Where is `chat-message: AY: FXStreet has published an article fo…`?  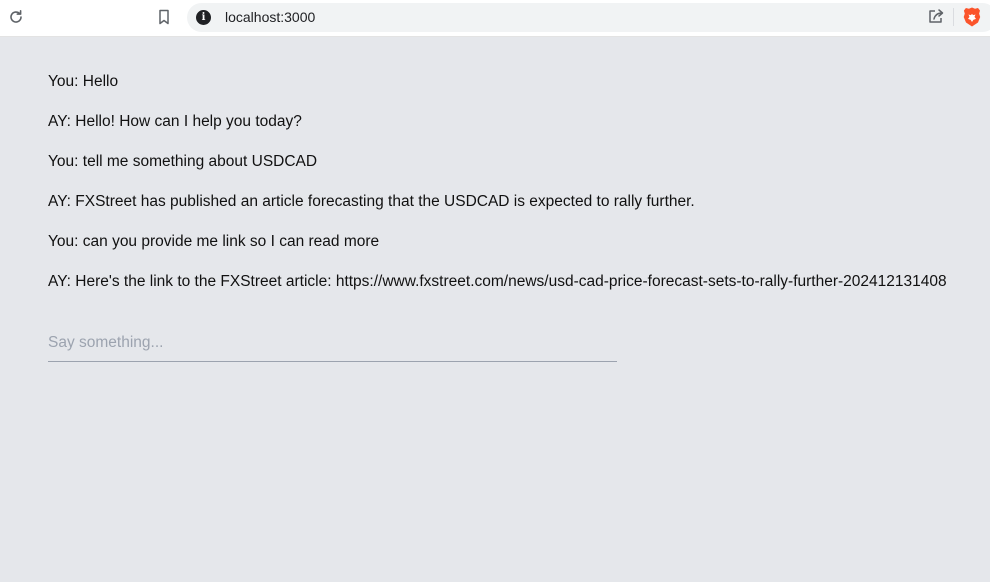 chat-message: AY: FXStreet has published an article fo… is located at coordinates (371, 201).